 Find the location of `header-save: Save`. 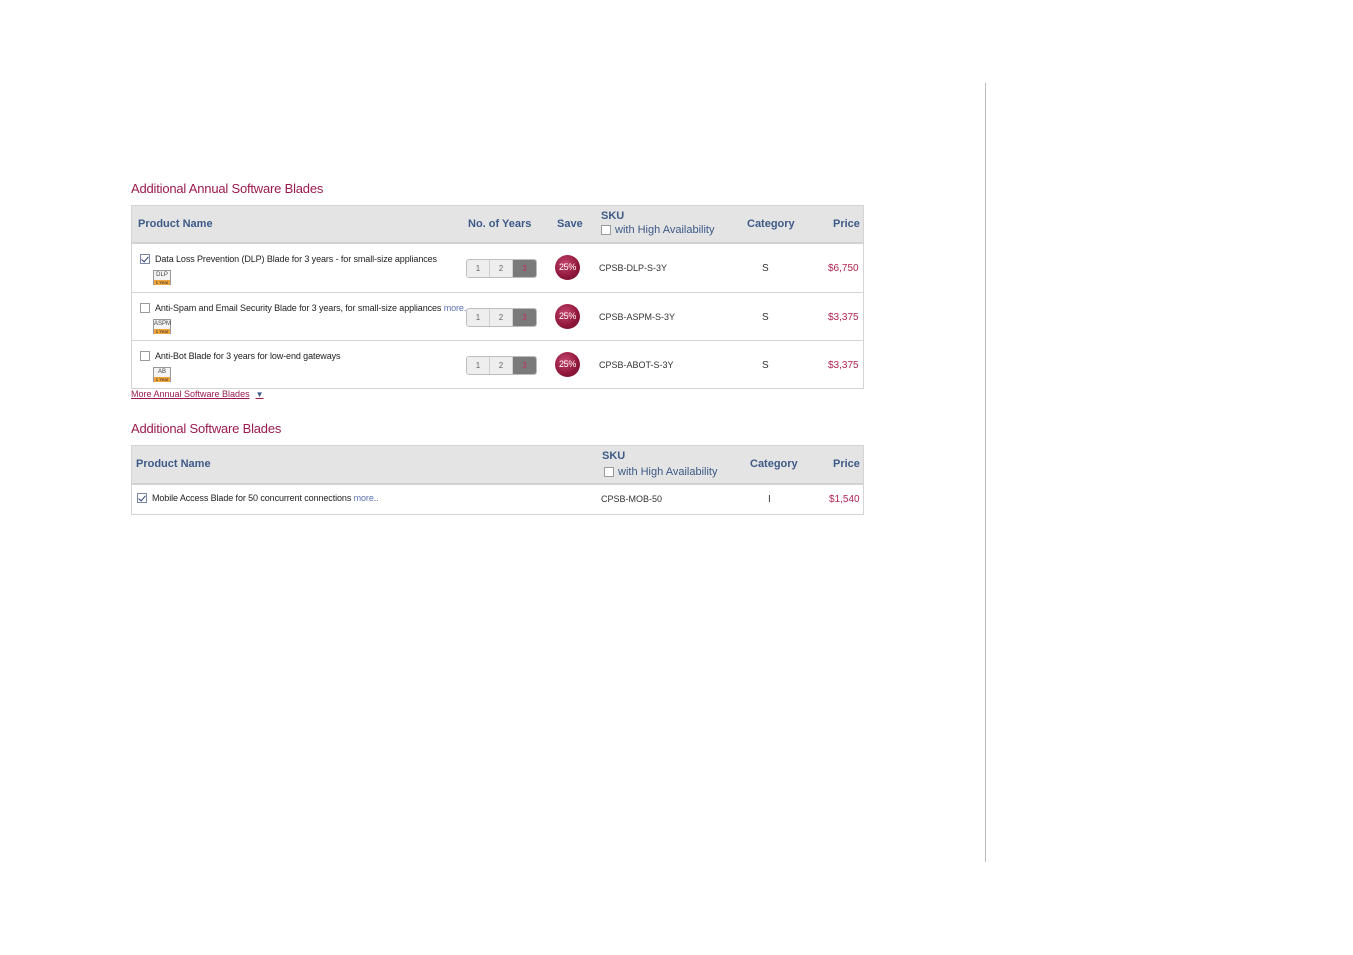

header-save: Save is located at coordinates (570, 224).